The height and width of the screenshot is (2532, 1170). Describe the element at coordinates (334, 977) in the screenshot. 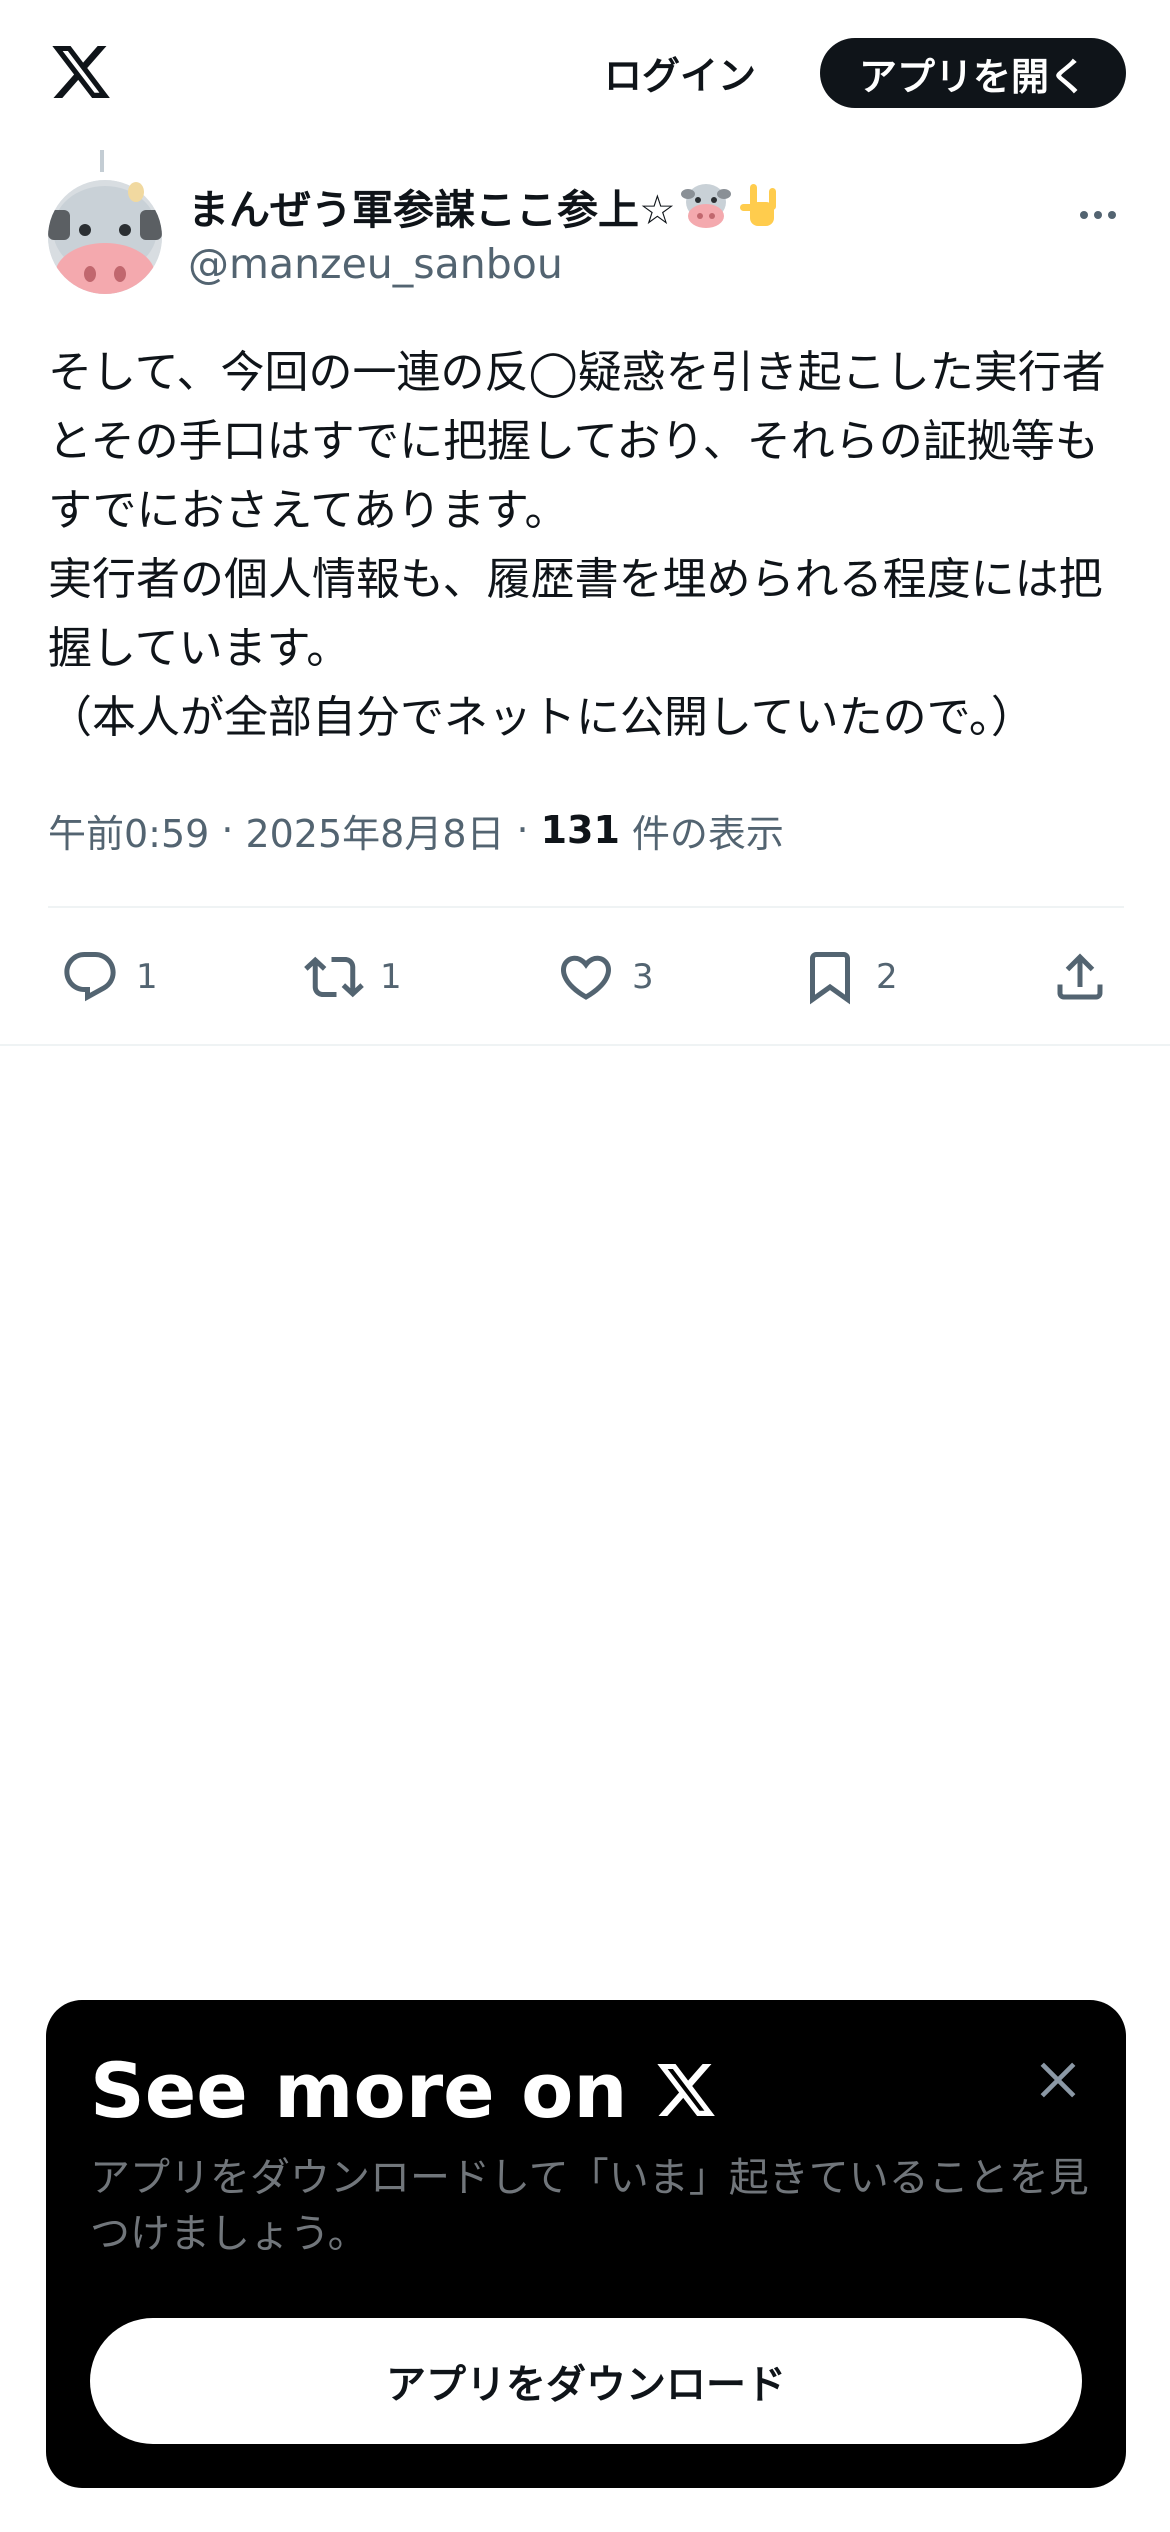

I see `retweet-icon` at that location.